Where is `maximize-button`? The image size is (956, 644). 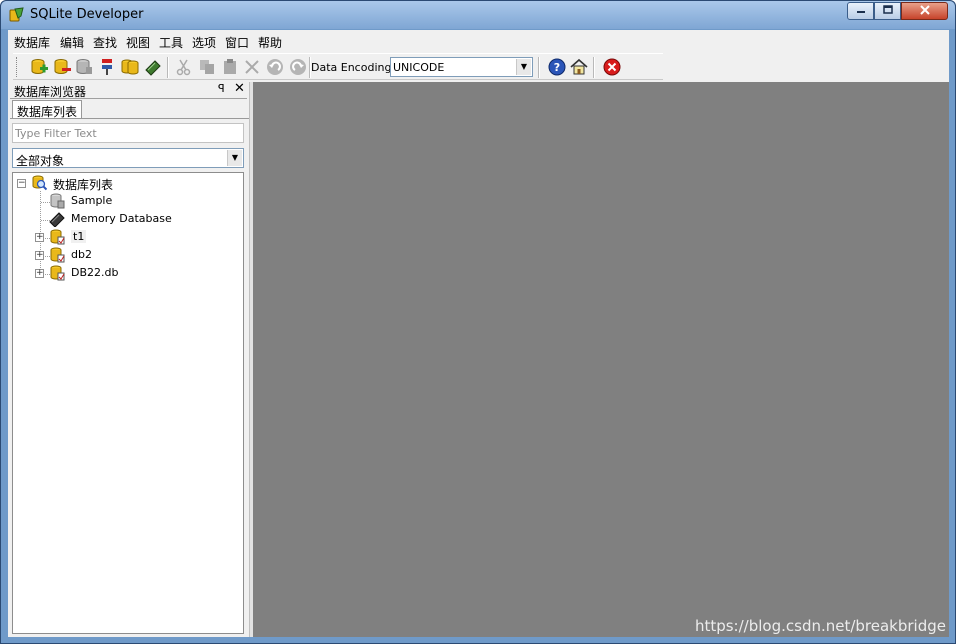
maximize-button is located at coordinates (887, 11).